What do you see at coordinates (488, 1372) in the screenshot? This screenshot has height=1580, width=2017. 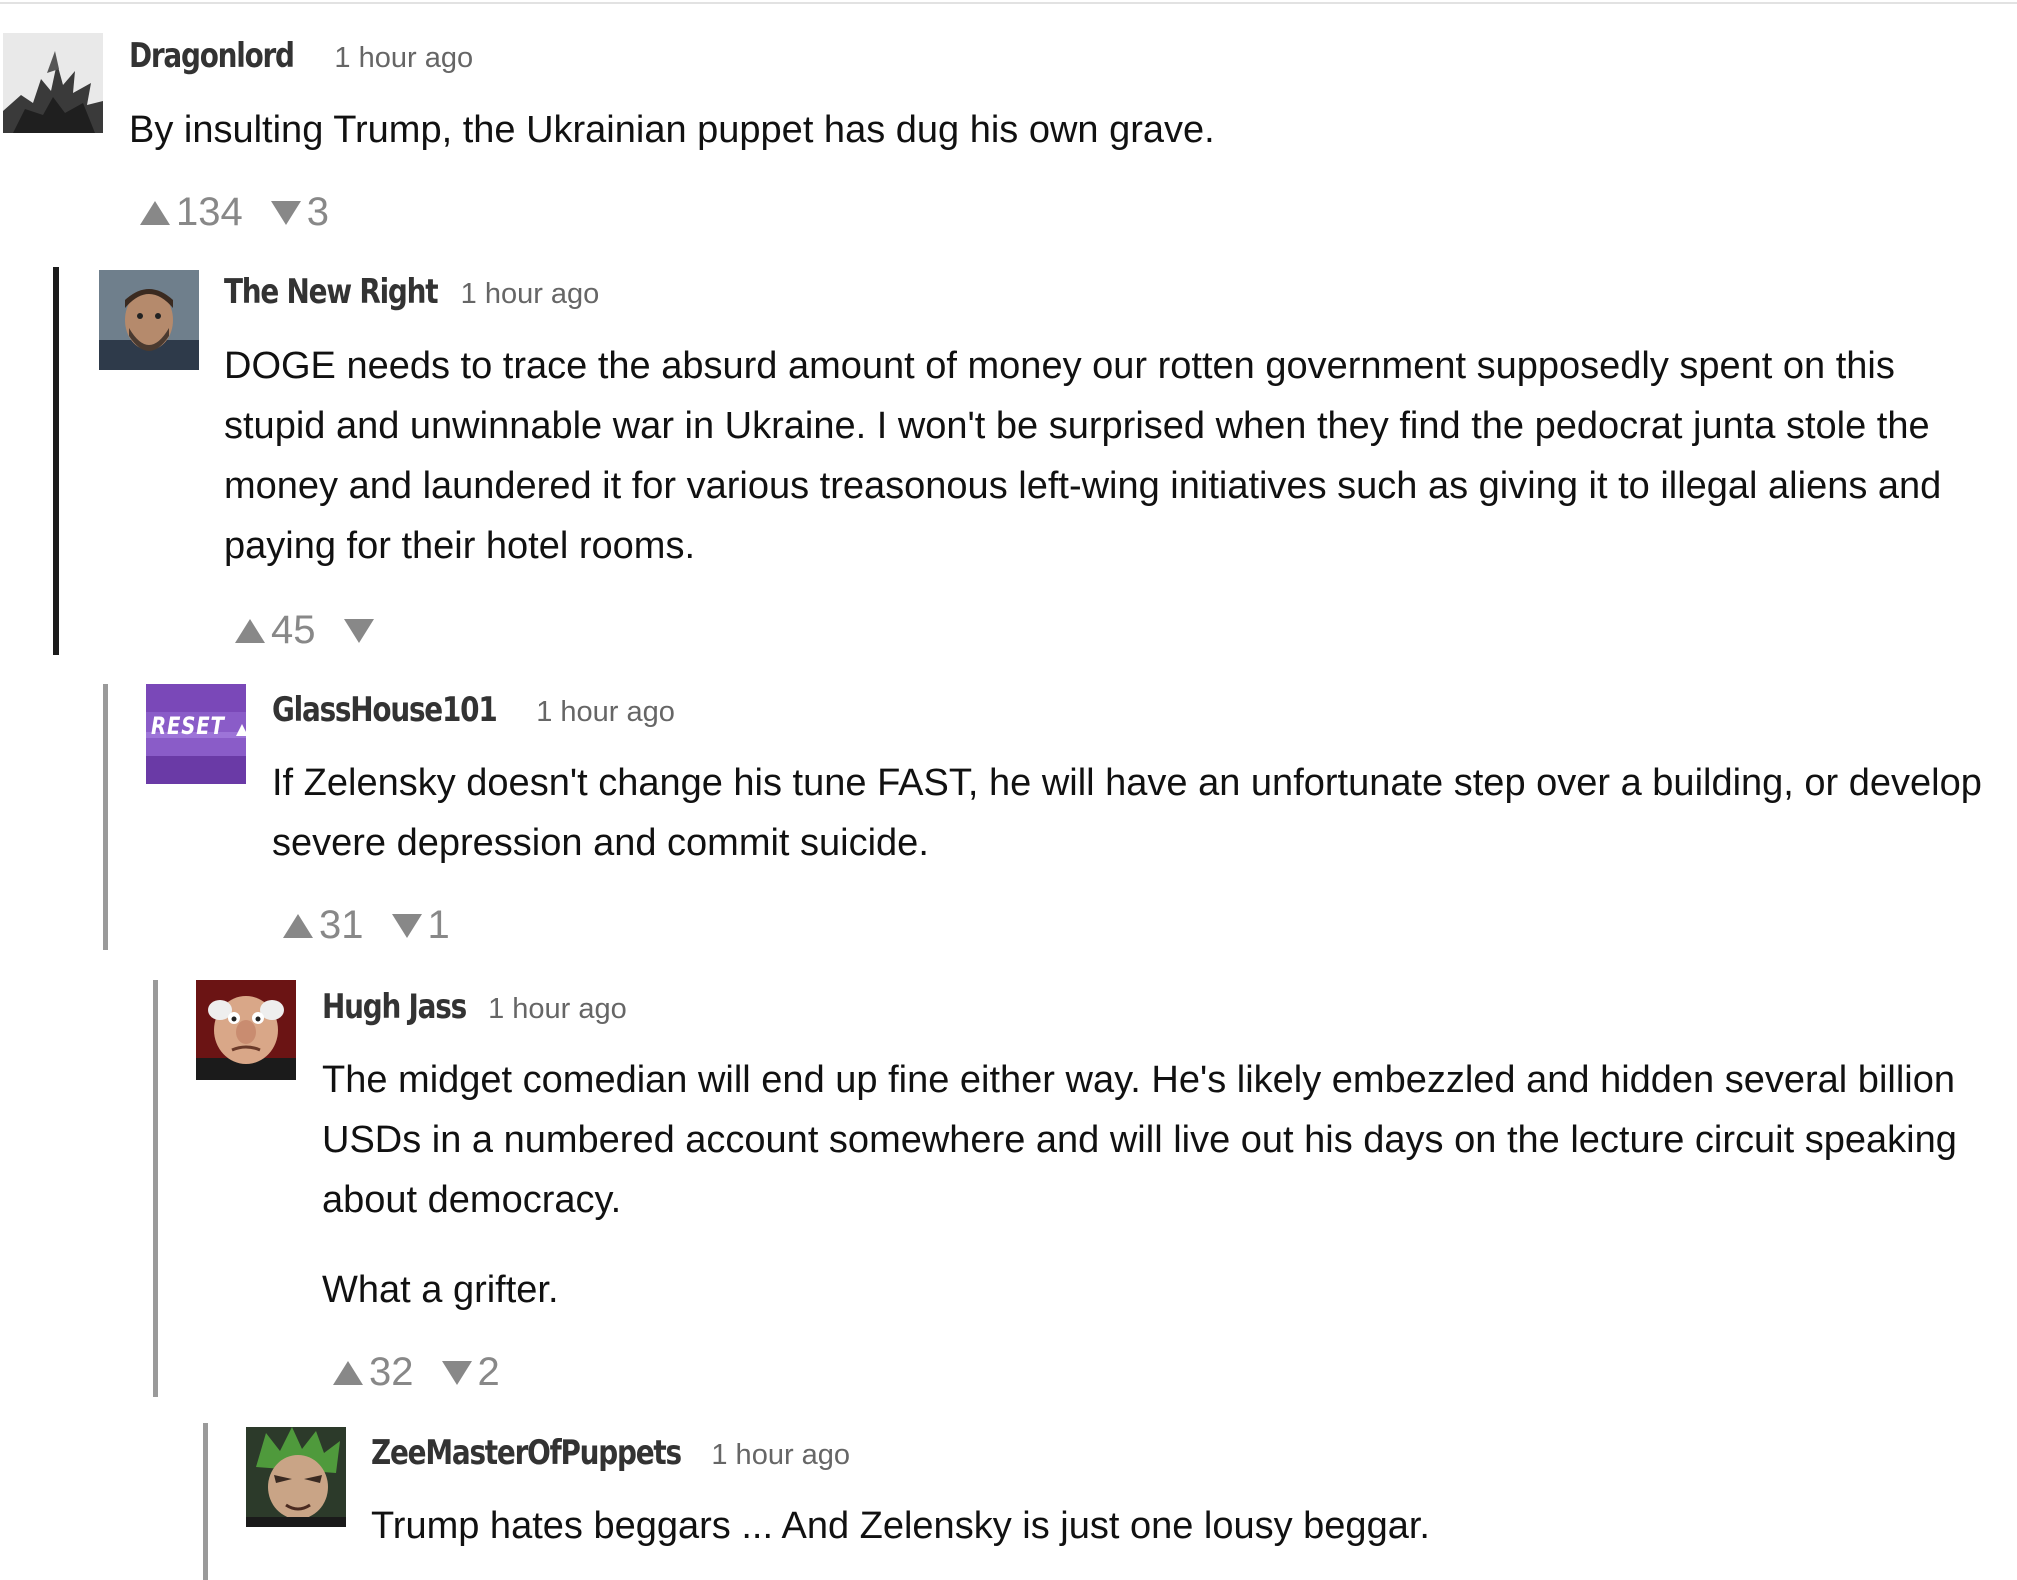 I see `downvote-count: 2` at bounding box center [488, 1372].